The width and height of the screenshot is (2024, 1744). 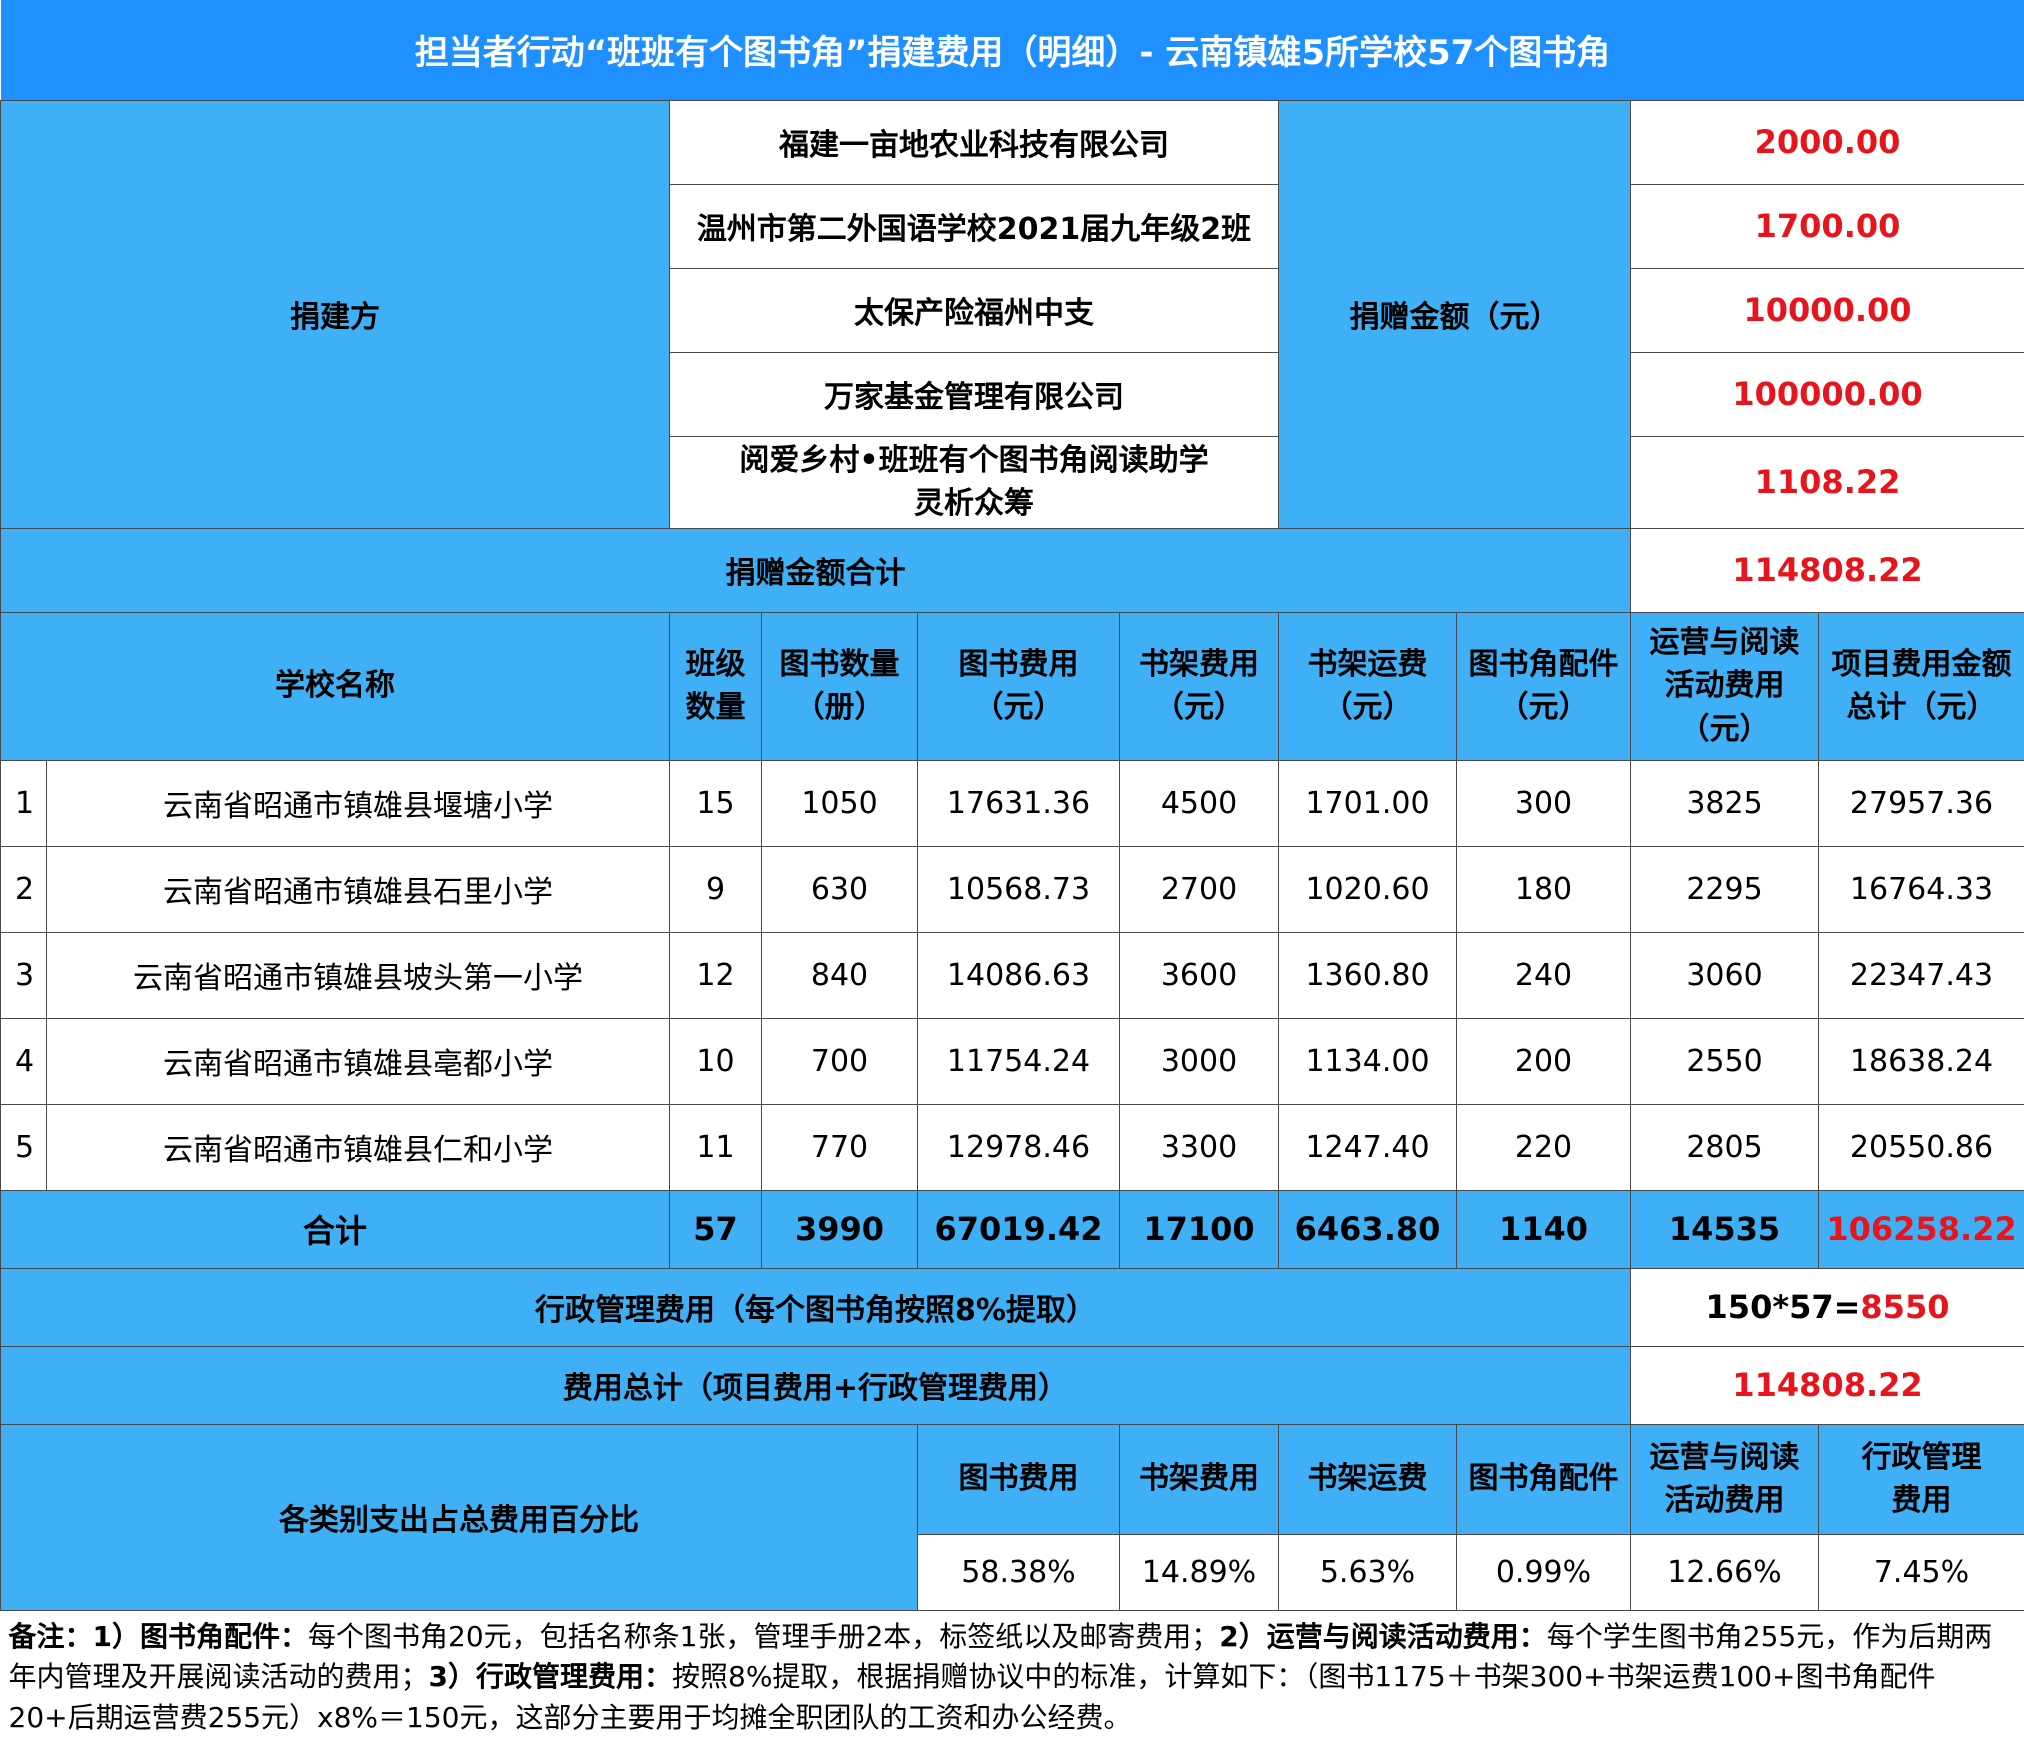 What do you see at coordinates (1544, 1572) in the screenshot?
I see `pct-accessory: 0.99%` at bounding box center [1544, 1572].